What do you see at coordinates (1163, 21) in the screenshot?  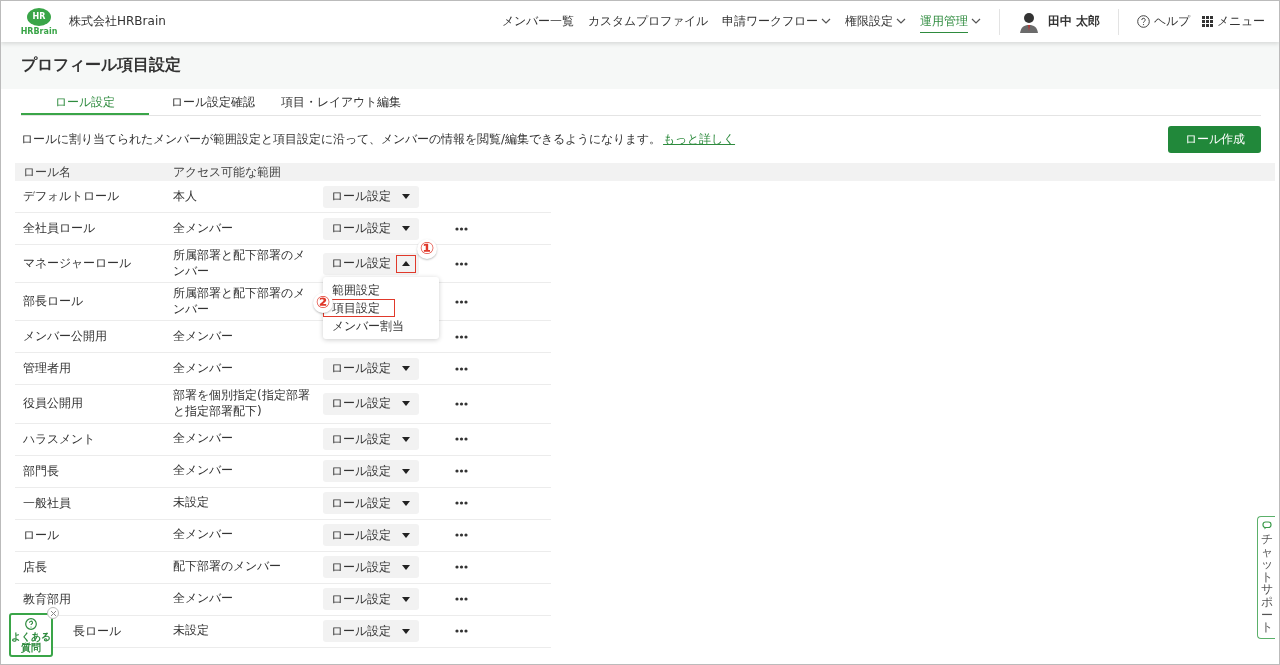 I see `help-link: ヘルプ` at bounding box center [1163, 21].